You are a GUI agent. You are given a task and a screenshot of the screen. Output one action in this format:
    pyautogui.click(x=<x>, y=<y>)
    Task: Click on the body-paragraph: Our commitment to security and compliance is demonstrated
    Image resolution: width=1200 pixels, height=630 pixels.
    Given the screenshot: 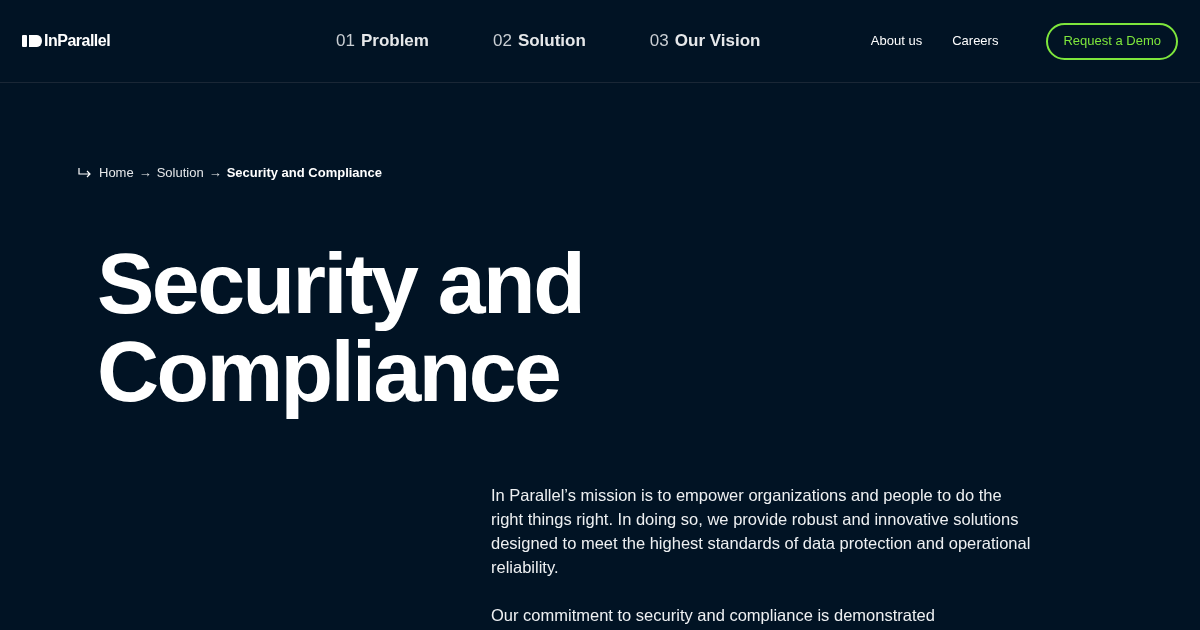 What is the action you would take?
    pyautogui.click(x=713, y=615)
    